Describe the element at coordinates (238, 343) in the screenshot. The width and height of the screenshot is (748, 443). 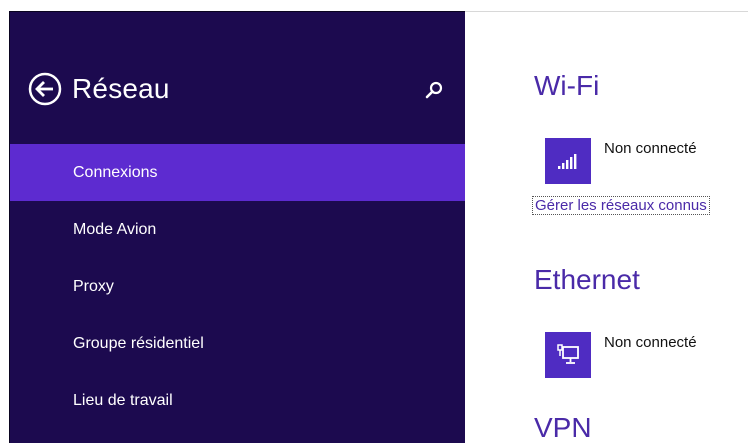
I see `sidebar-item-groupe-residentiel: Groupe résidentiel` at that location.